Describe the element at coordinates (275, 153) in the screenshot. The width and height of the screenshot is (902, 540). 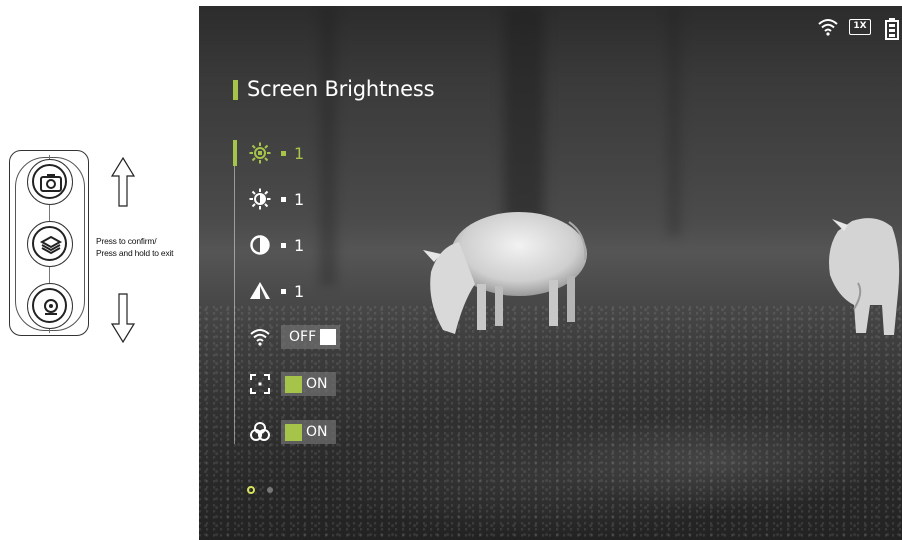
I see `menu-item-screen-brightness: 1` at that location.